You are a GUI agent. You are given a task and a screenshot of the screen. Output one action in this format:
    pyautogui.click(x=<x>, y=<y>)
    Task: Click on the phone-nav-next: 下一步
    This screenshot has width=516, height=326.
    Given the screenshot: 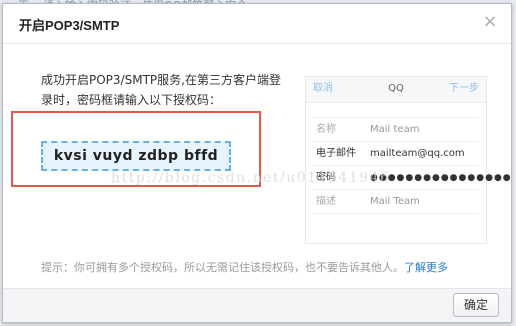 What is the action you would take?
    pyautogui.click(x=464, y=88)
    